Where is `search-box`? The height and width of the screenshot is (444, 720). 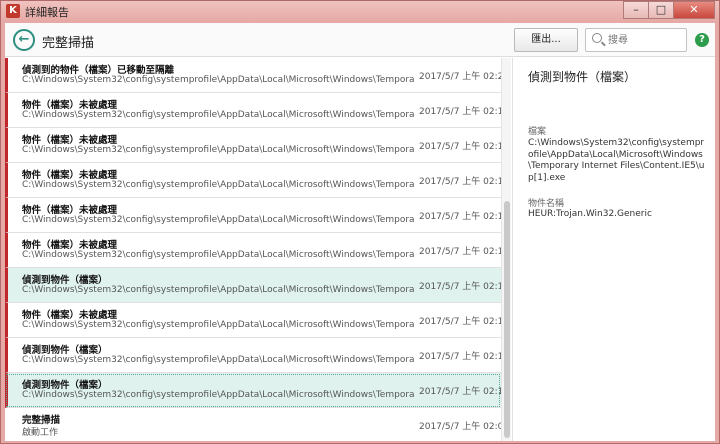
search-box is located at coordinates (636, 40).